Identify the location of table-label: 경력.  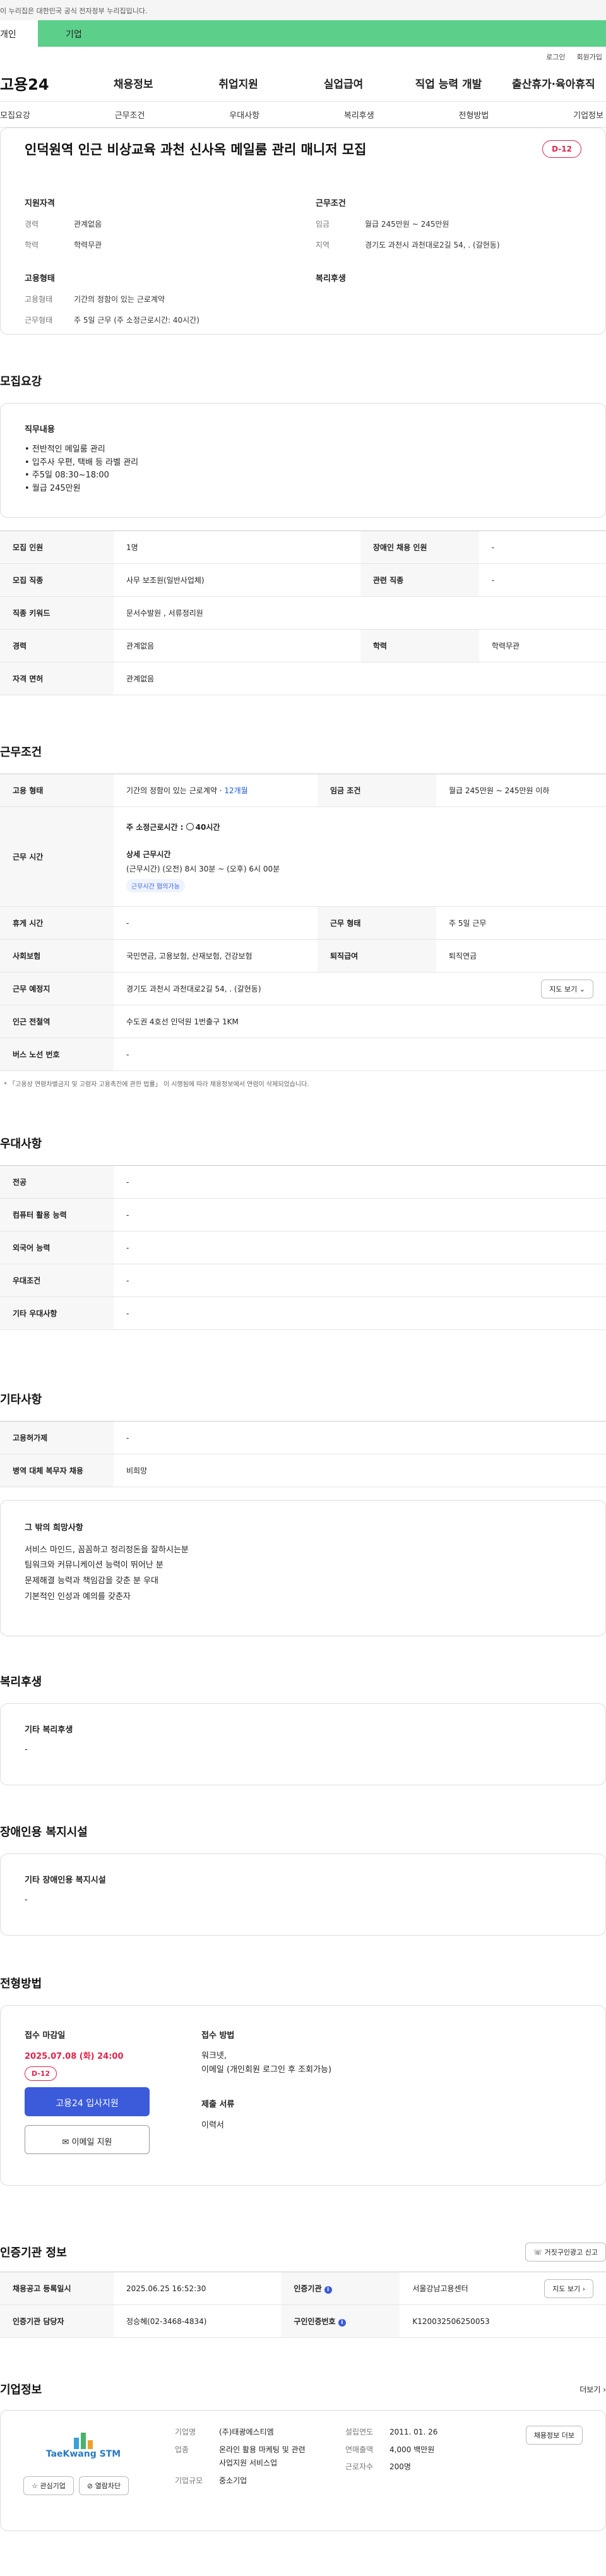
(57, 645).